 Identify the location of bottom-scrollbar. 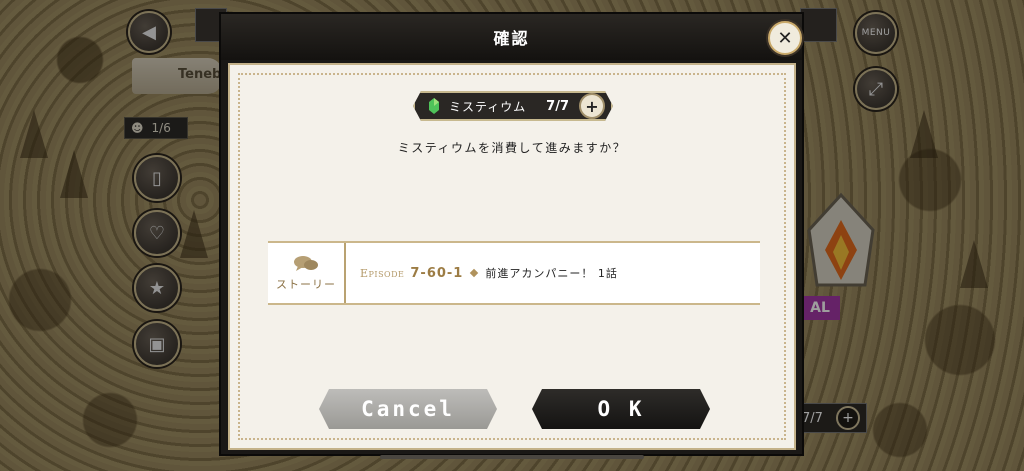
(512, 457).